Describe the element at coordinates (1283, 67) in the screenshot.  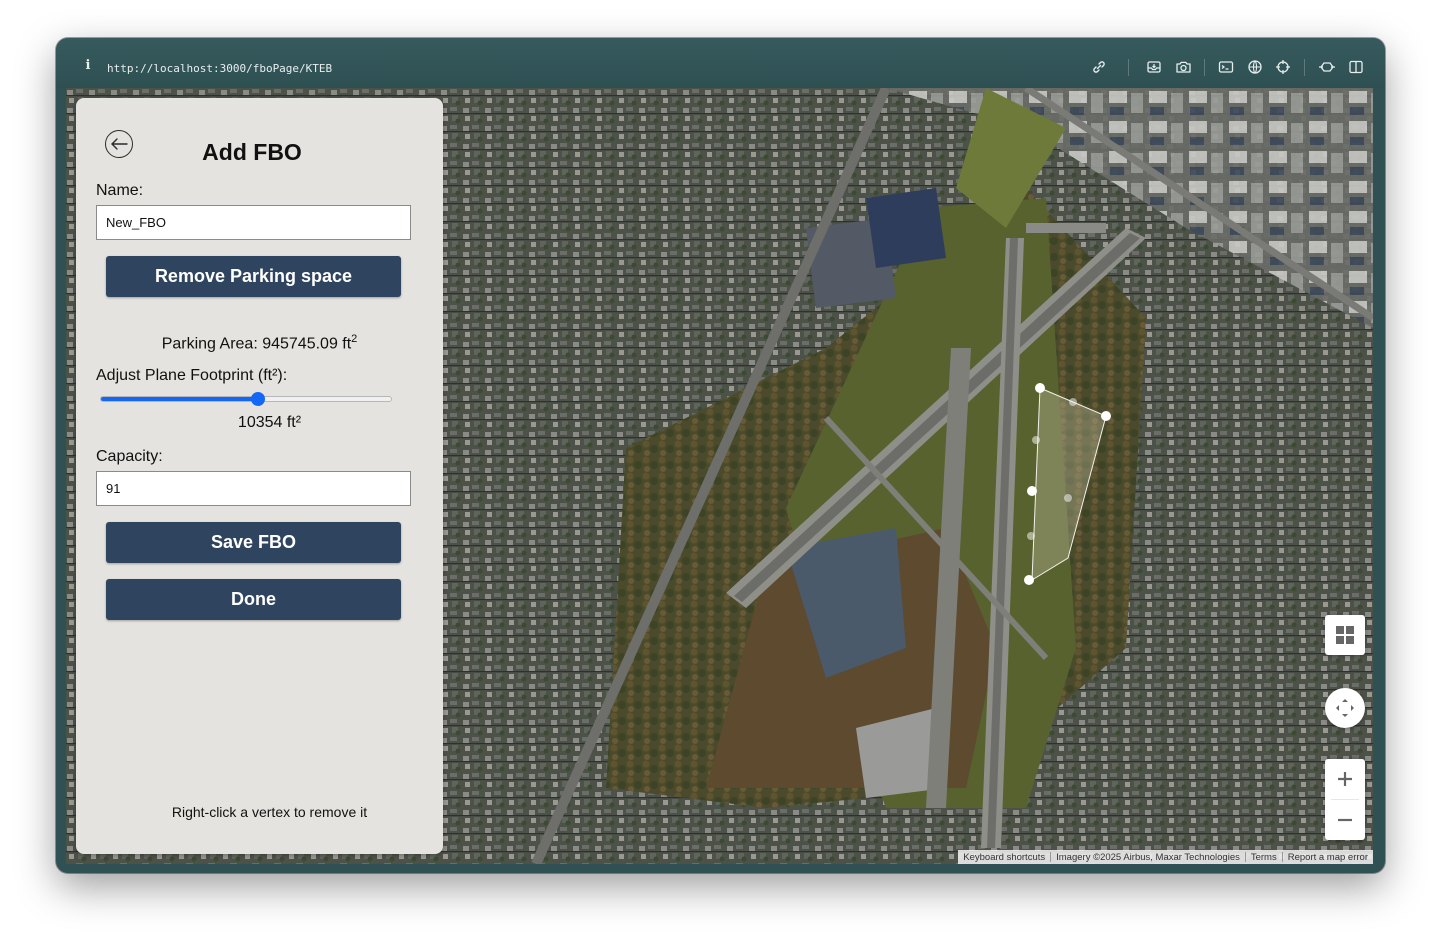
I see `crosshair-icon` at that location.